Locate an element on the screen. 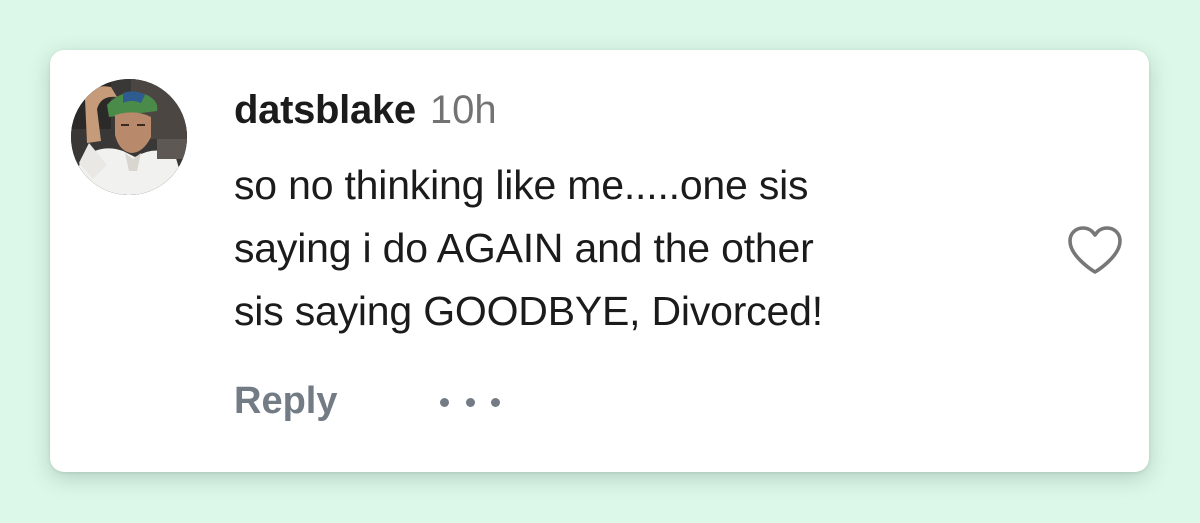 This screenshot has height=523, width=1200. avatar is located at coordinates (129, 137).